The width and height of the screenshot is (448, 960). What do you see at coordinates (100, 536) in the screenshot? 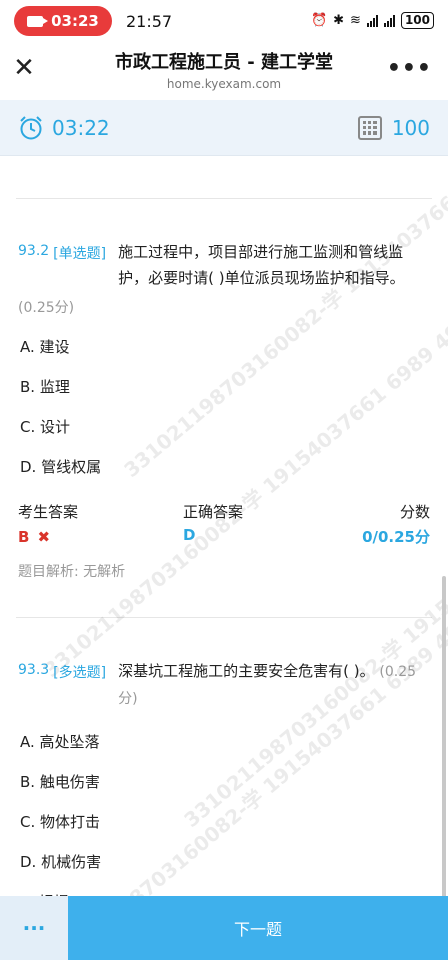
I see `my-answer: B ✖` at bounding box center [100, 536].